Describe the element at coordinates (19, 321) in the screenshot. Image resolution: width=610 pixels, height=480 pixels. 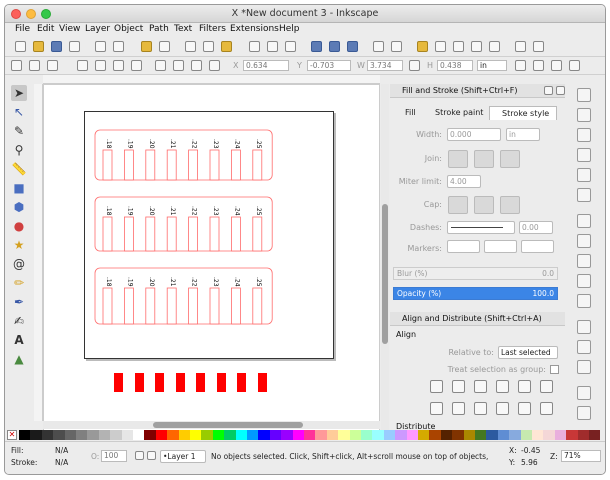
I see `calligraphy-tool-icon: ✍` at that location.